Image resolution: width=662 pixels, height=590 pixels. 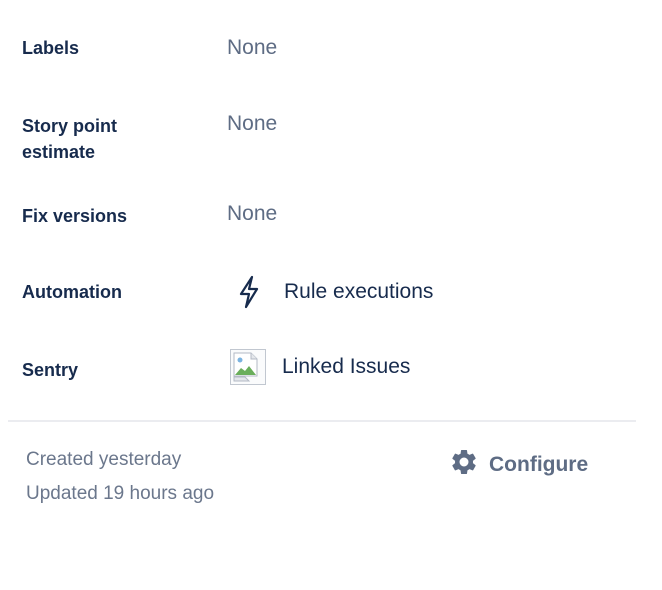 I want to click on linked-issues-label: Linked Issues, so click(x=346, y=366).